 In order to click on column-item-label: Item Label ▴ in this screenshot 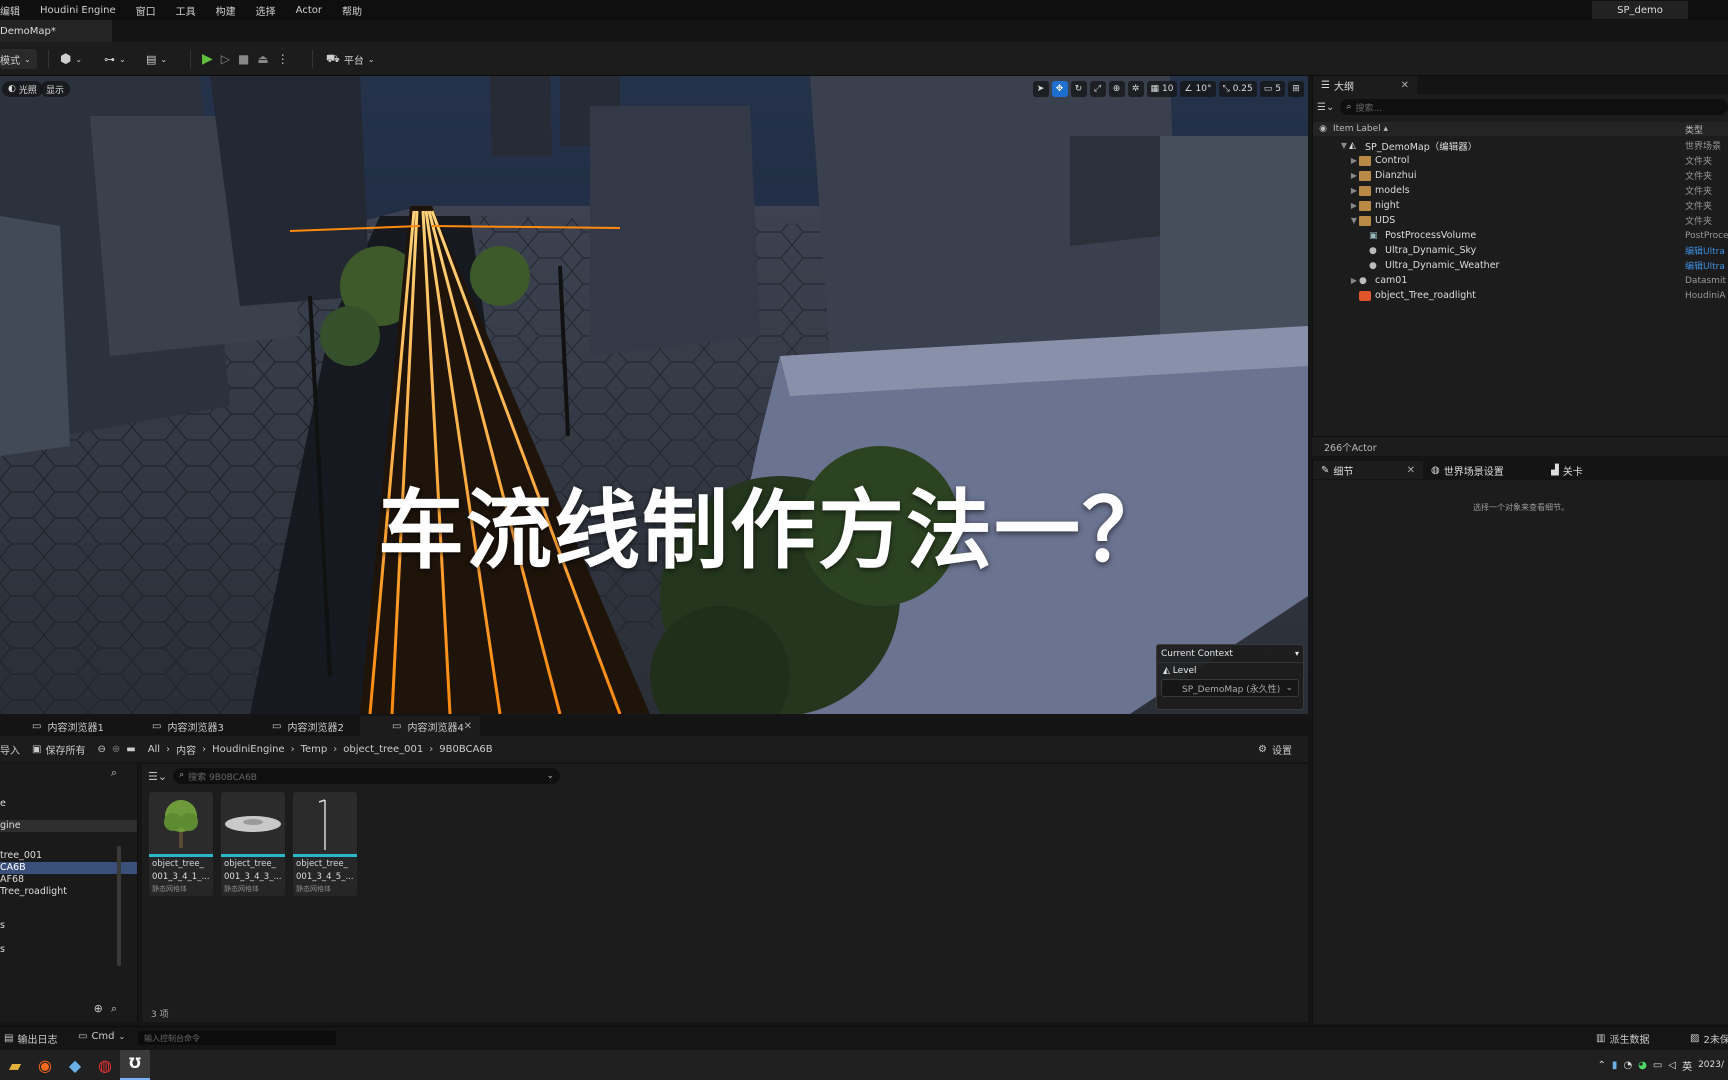, I will do `click(1360, 129)`.